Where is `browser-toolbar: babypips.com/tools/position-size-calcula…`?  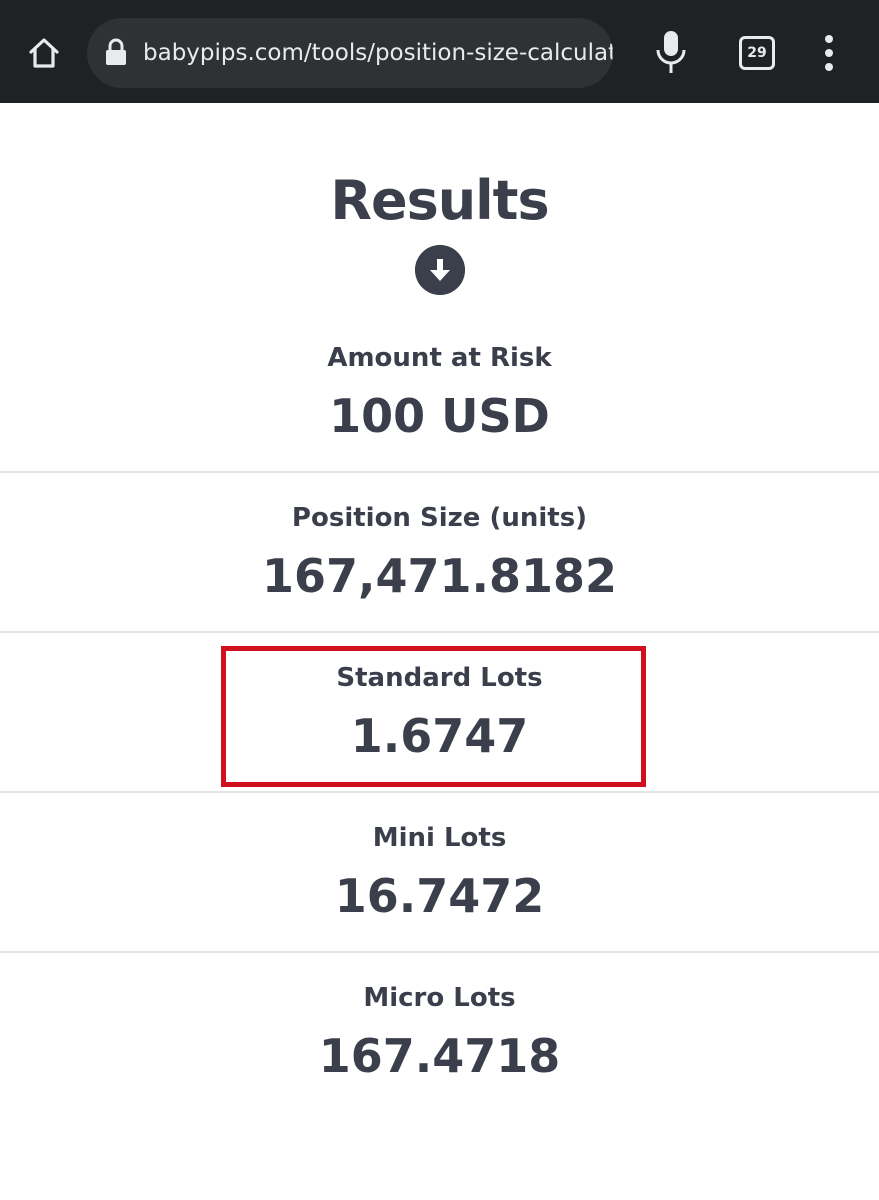 browser-toolbar: babypips.com/tools/position-size-calcula… is located at coordinates (439, 51).